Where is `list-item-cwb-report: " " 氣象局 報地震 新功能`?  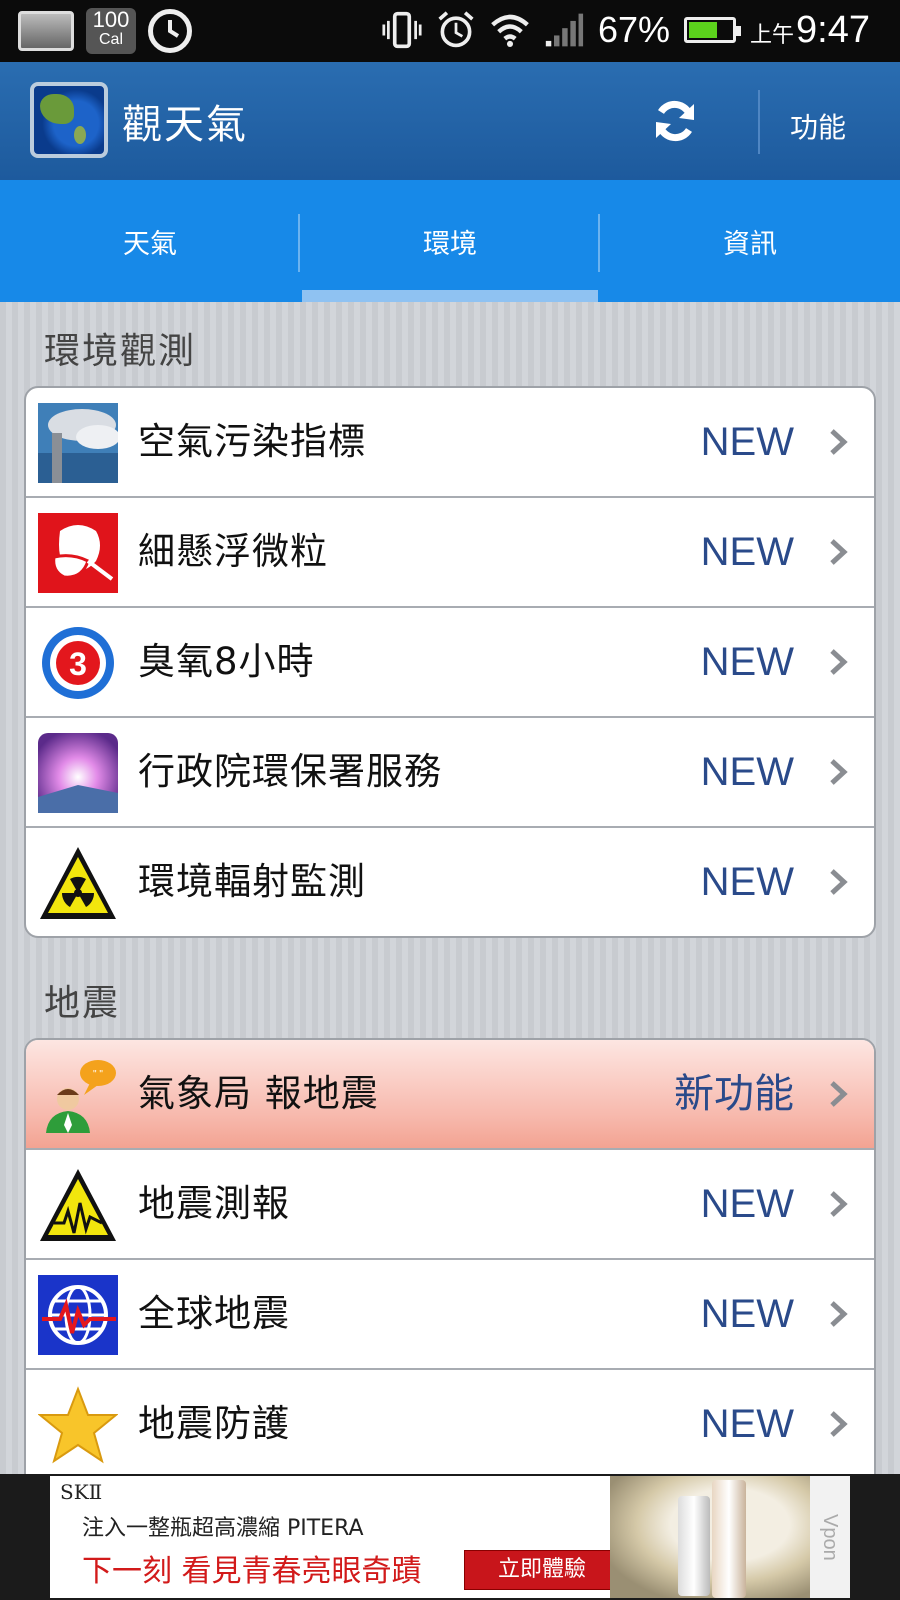
list-item-cwb-report: " " 氣象局 報地震 新功能 is located at coordinates (450, 1095).